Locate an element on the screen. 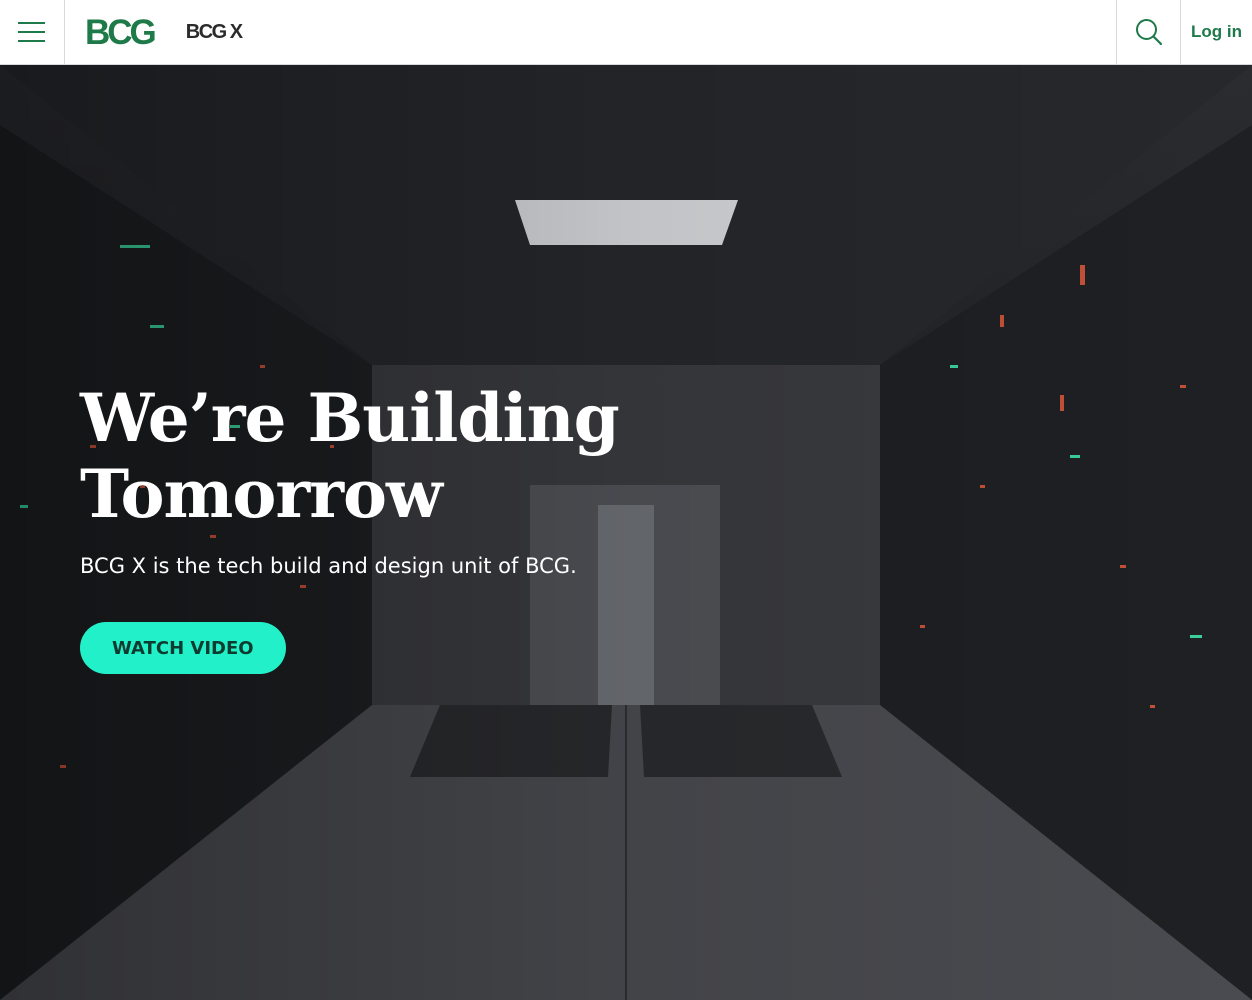 Image resolution: width=1252 pixels, height=1000 pixels. hero-title-line-2: Tomorrow is located at coordinates (261, 494).